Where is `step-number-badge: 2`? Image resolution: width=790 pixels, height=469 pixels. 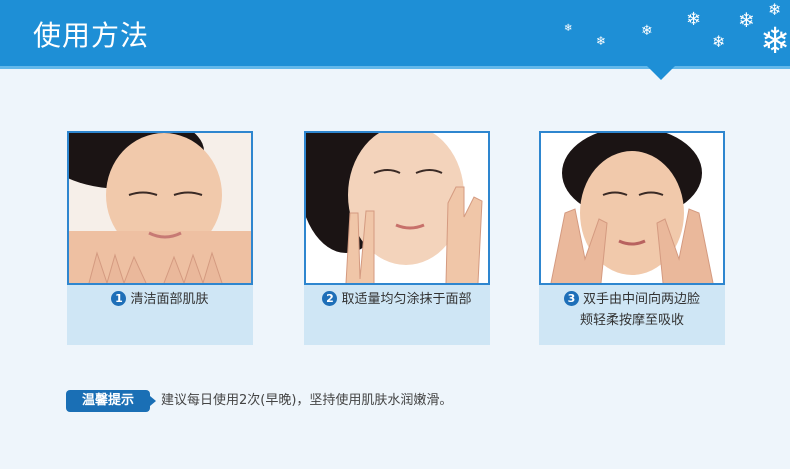
step-number-badge: 2 is located at coordinates (330, 298).